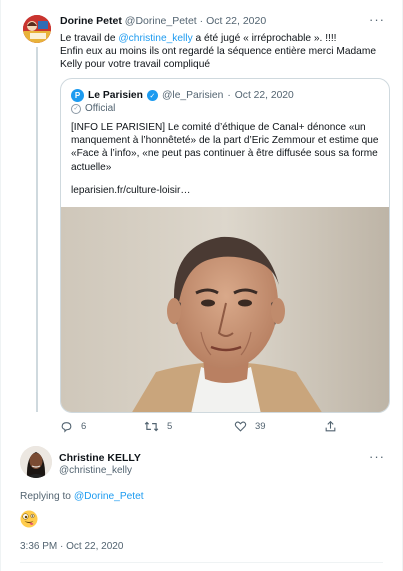 Image resolution: width=403 pixels, height=571 pixels. I want to click on quoted-date: Oct 22, 2020, so click(264, 95).